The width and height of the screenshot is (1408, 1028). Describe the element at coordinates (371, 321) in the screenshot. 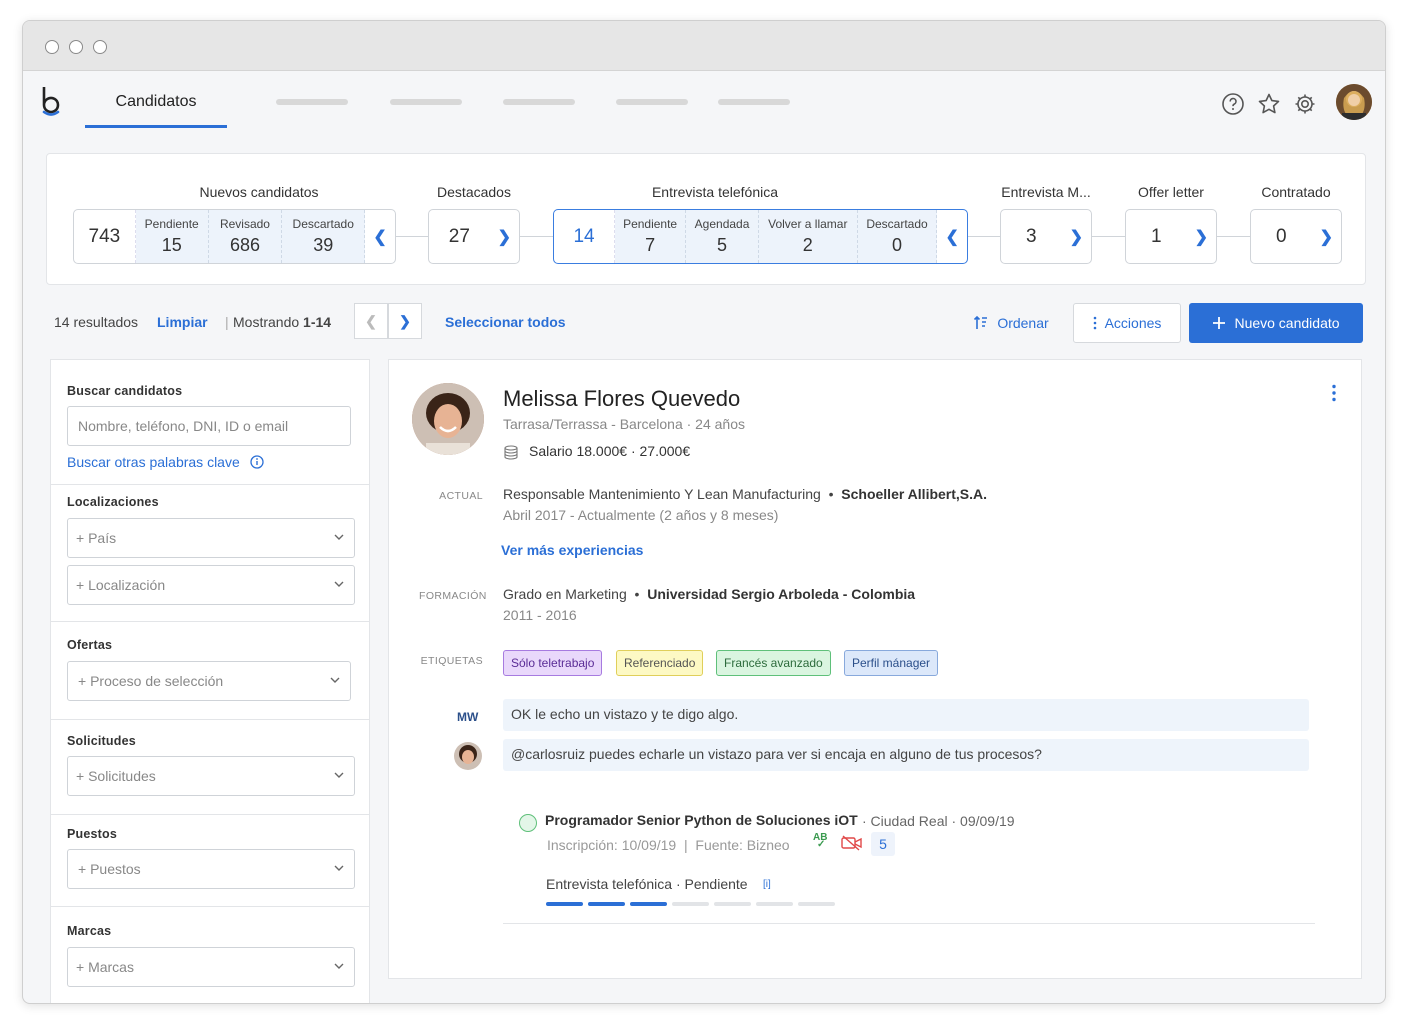

I see `prev-page-button: ❮` at that location.